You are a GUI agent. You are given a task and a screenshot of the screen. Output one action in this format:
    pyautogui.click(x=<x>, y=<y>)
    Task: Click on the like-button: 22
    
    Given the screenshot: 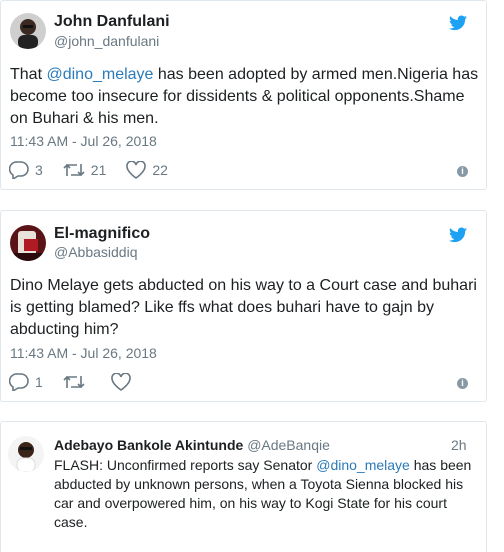 What is the action you would take?
    pyautogui.click(x=147, y=170)
    